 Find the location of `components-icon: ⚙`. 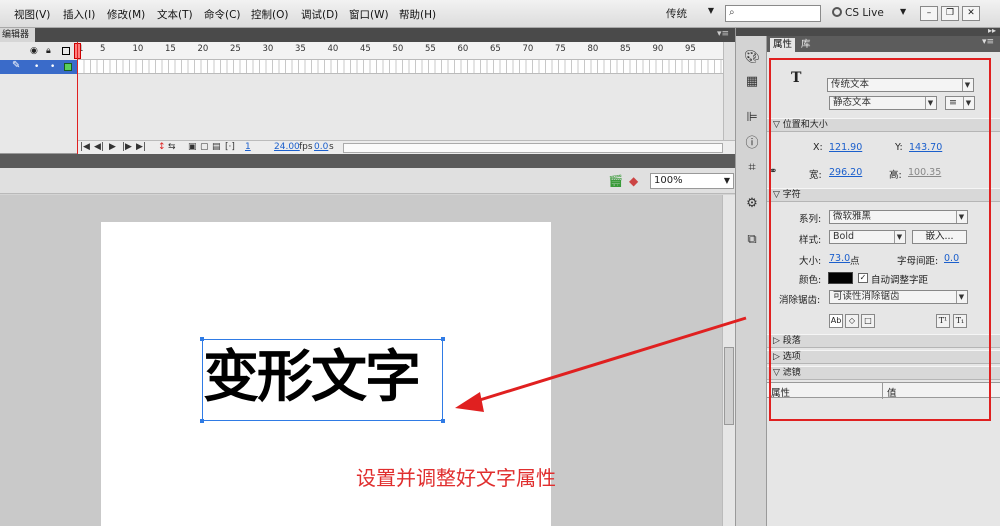

components-icon: ⚙ is located at coordinates (752, 204).